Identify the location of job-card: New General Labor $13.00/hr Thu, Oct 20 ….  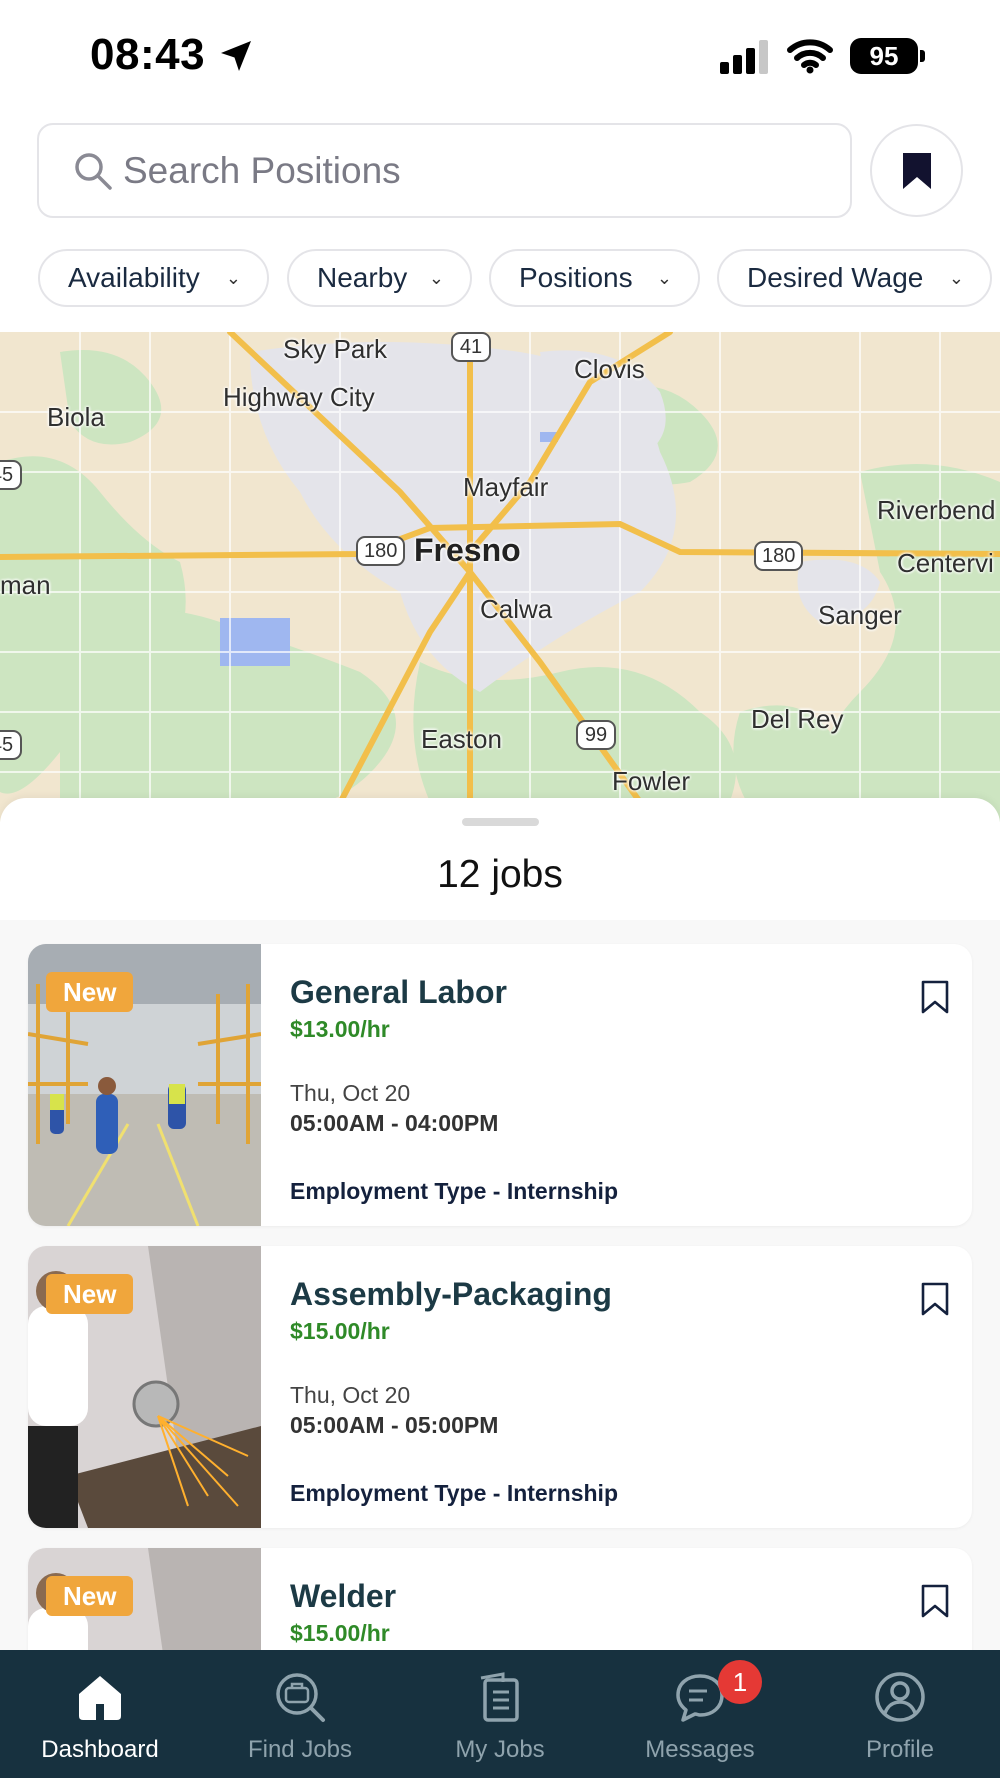
(500, 1085).